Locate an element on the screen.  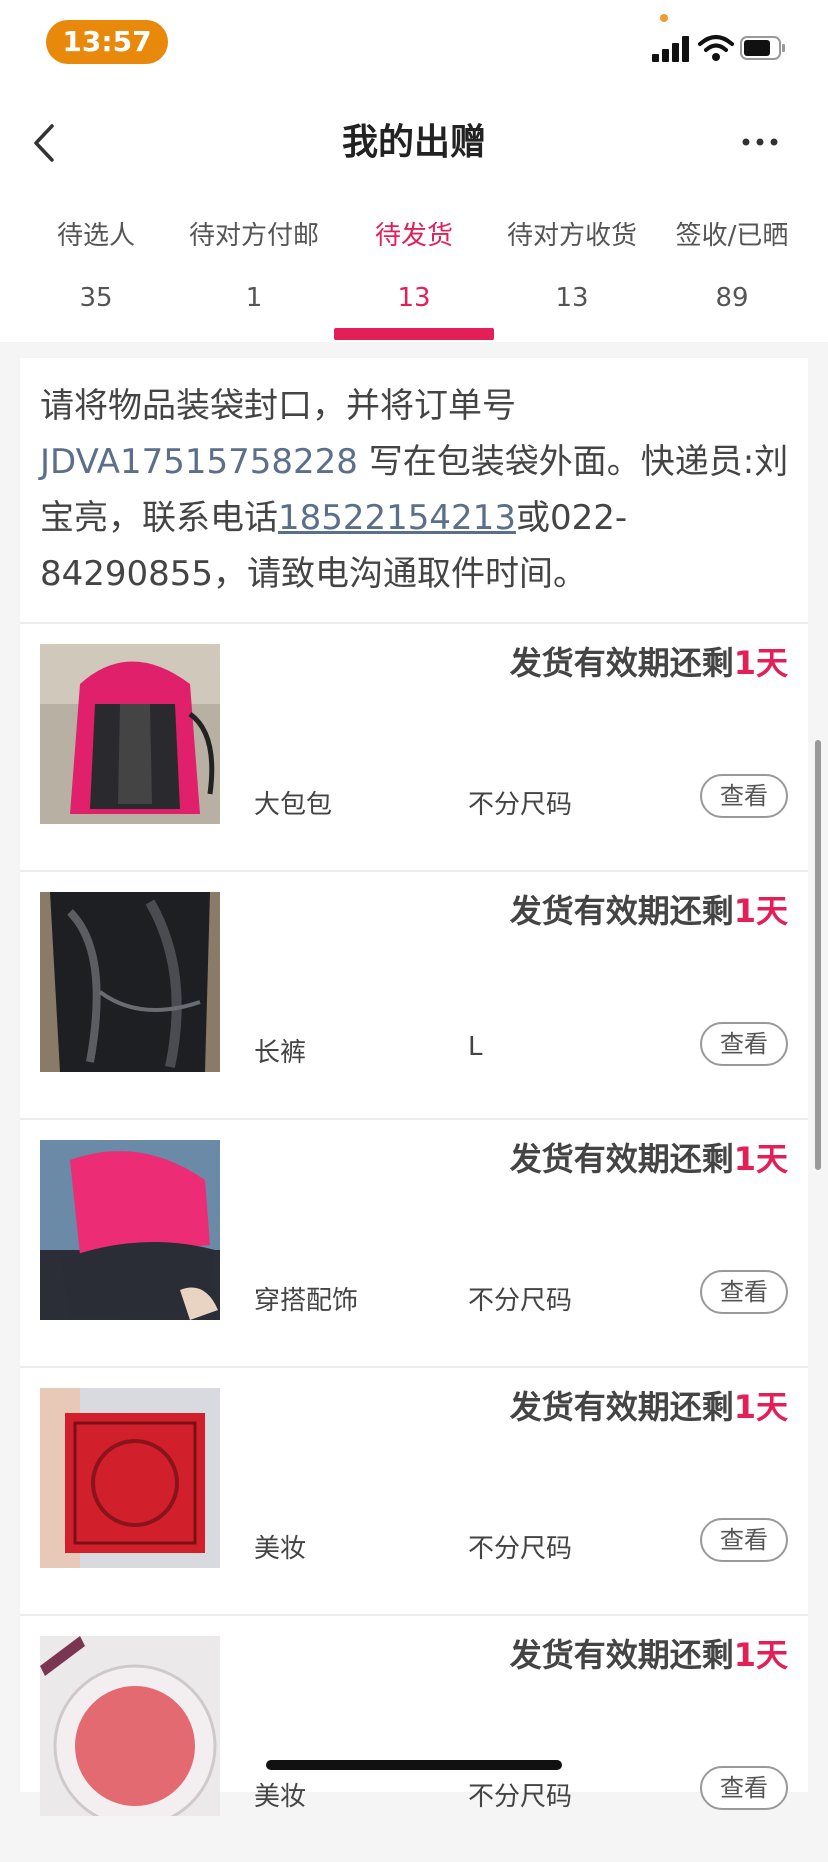
nav-bar: 我的出赠 is located at coordinates (414, 142).